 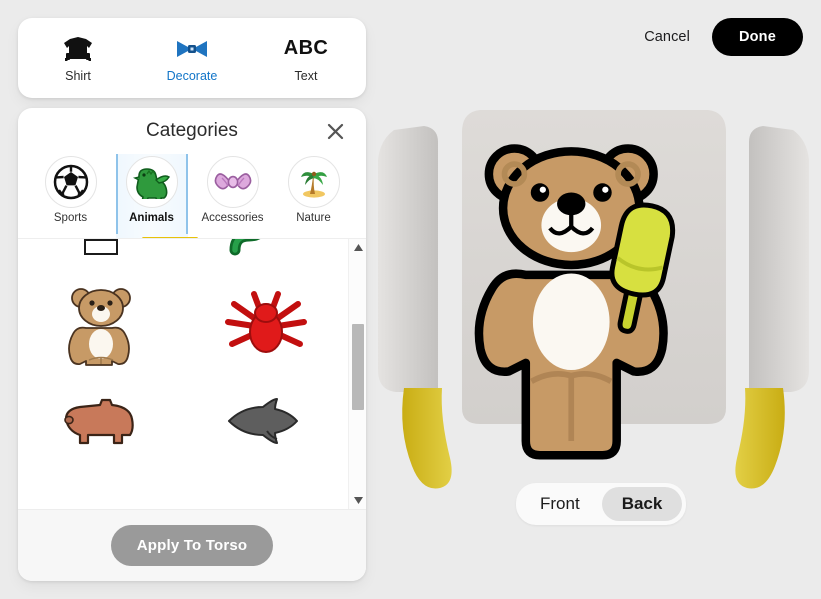 I want to click on category-item-sports: Sports, so click(x=71, y=196).